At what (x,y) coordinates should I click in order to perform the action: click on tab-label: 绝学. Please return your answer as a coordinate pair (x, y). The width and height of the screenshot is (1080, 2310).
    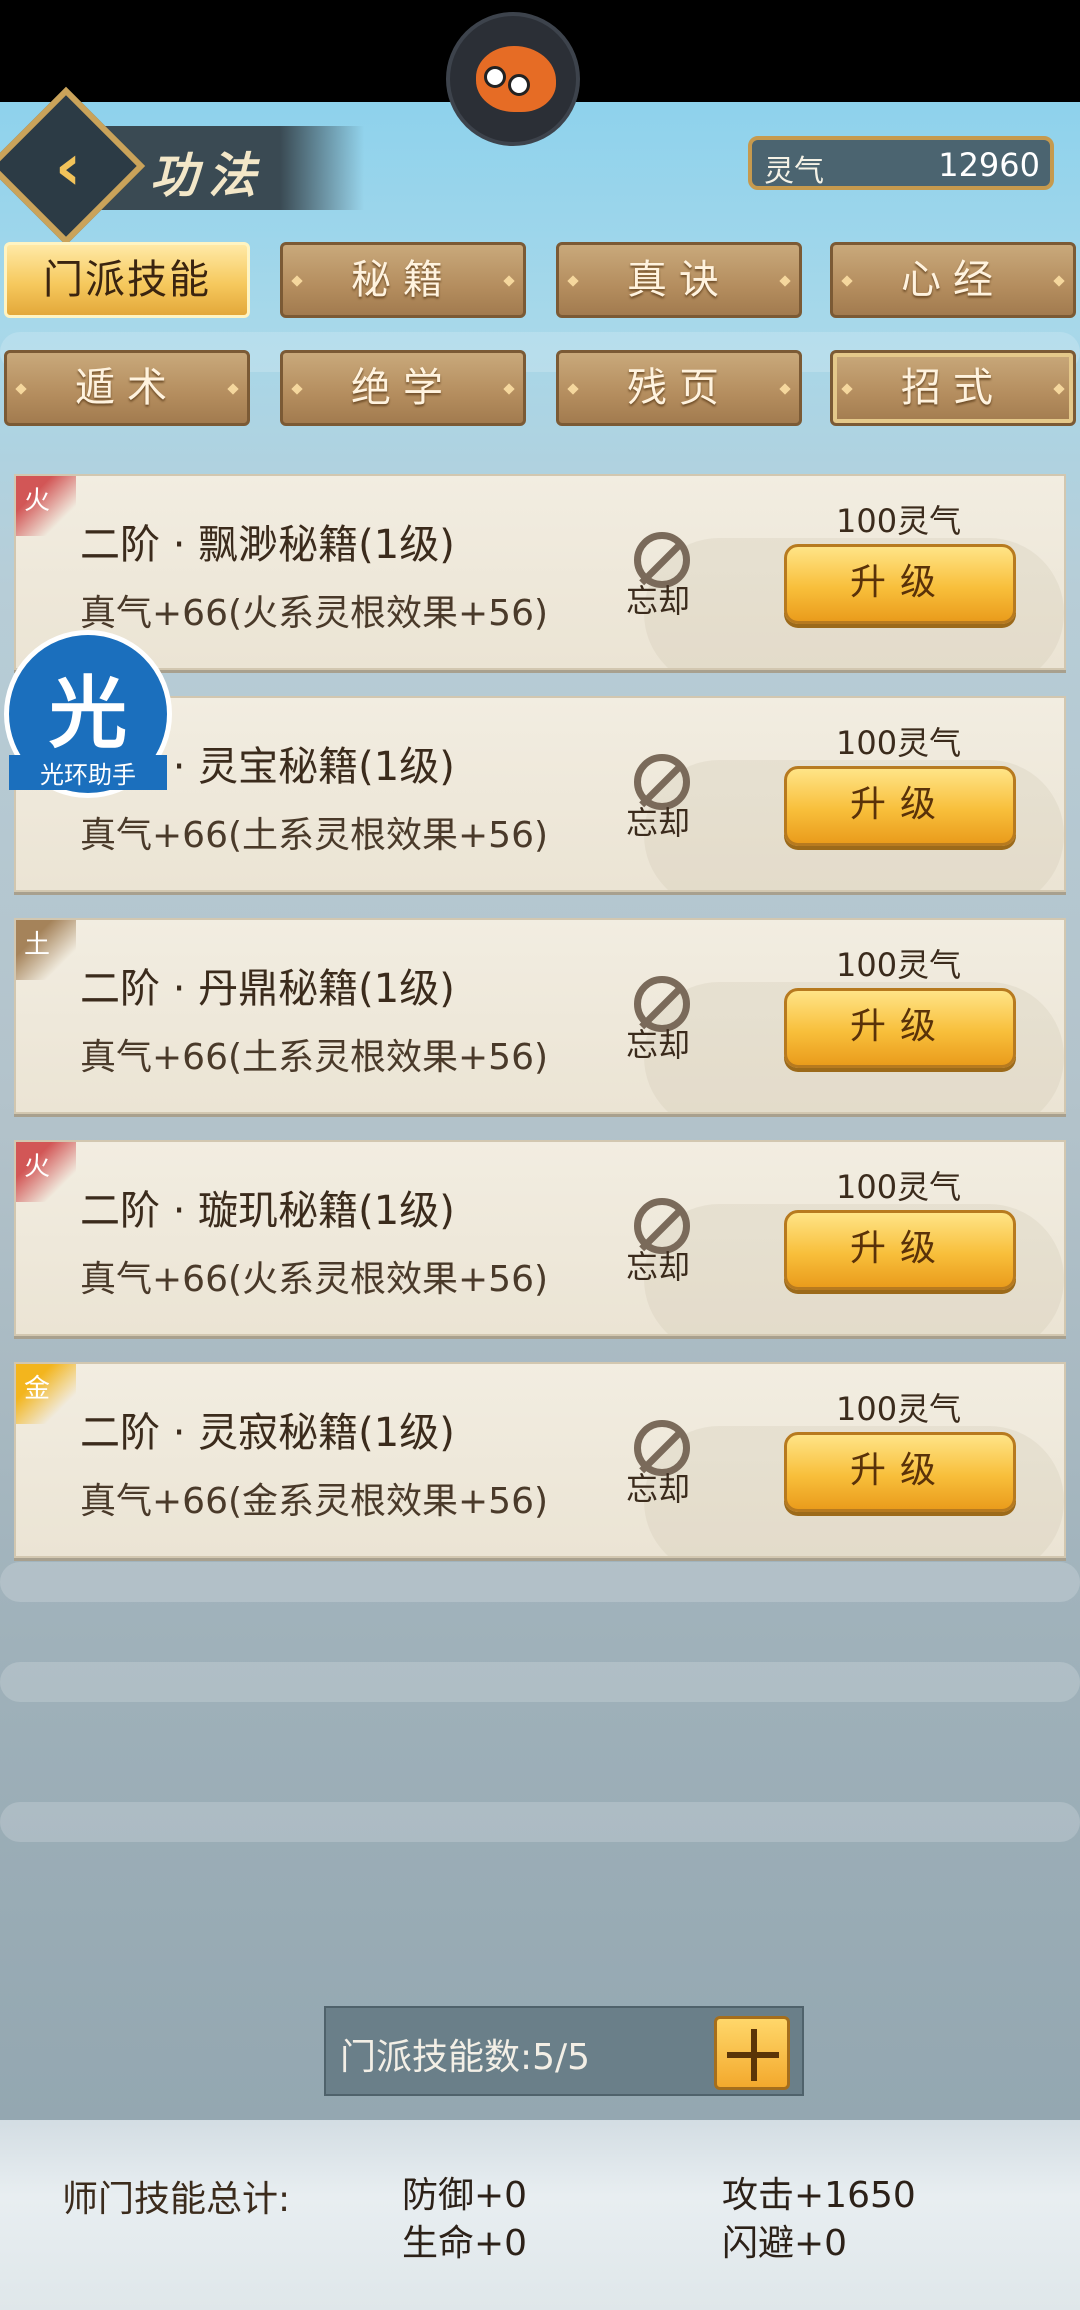
    Looking at the image, I should click on (403, 388).